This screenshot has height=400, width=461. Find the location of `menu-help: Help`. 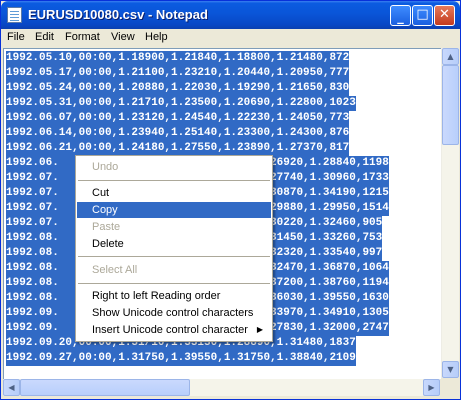

menu-help: Help is located at coordinates (156, 37).